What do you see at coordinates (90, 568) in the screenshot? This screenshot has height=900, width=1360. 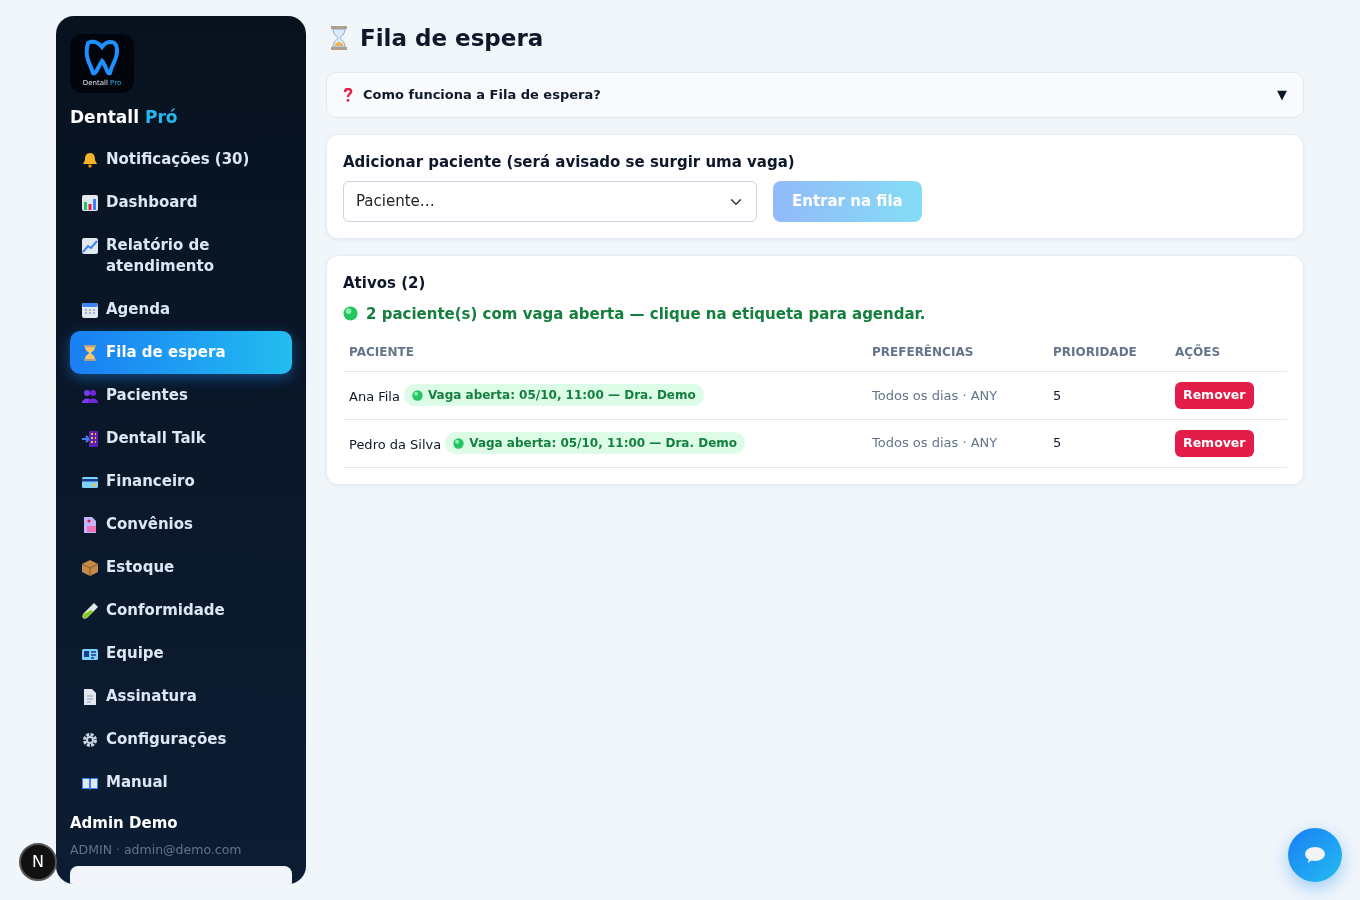 I see `box-icon` at bounding box center [90, 568].